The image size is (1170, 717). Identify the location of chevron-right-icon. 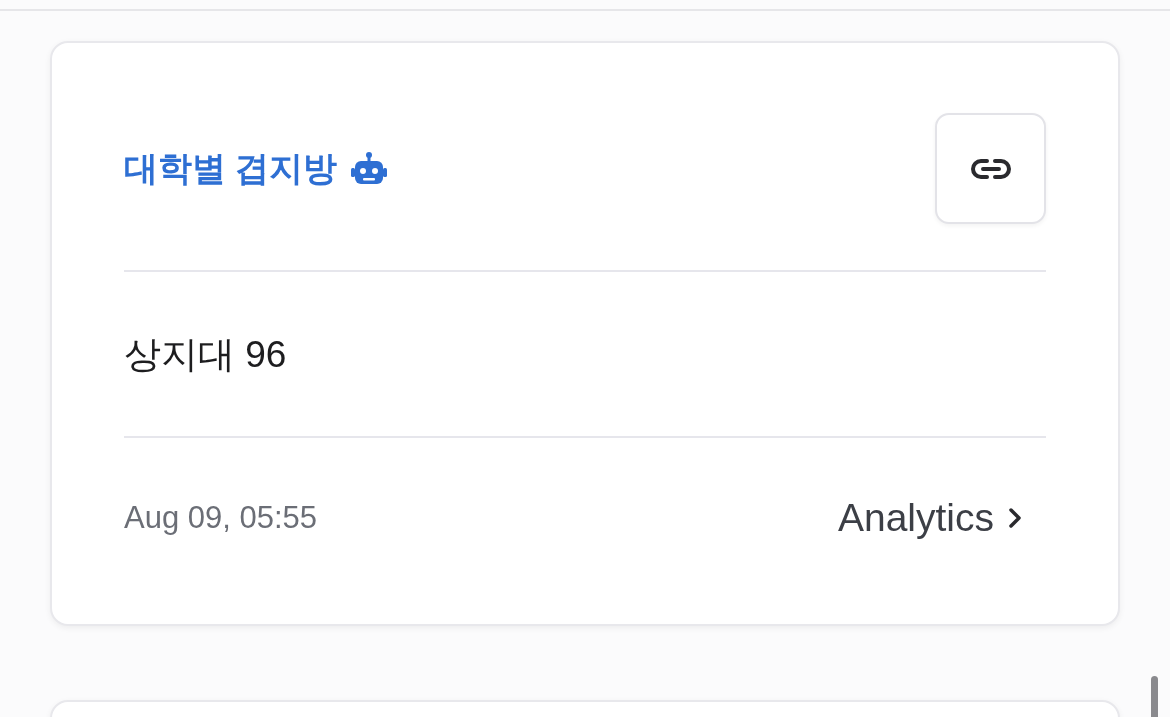
(1015, 518).